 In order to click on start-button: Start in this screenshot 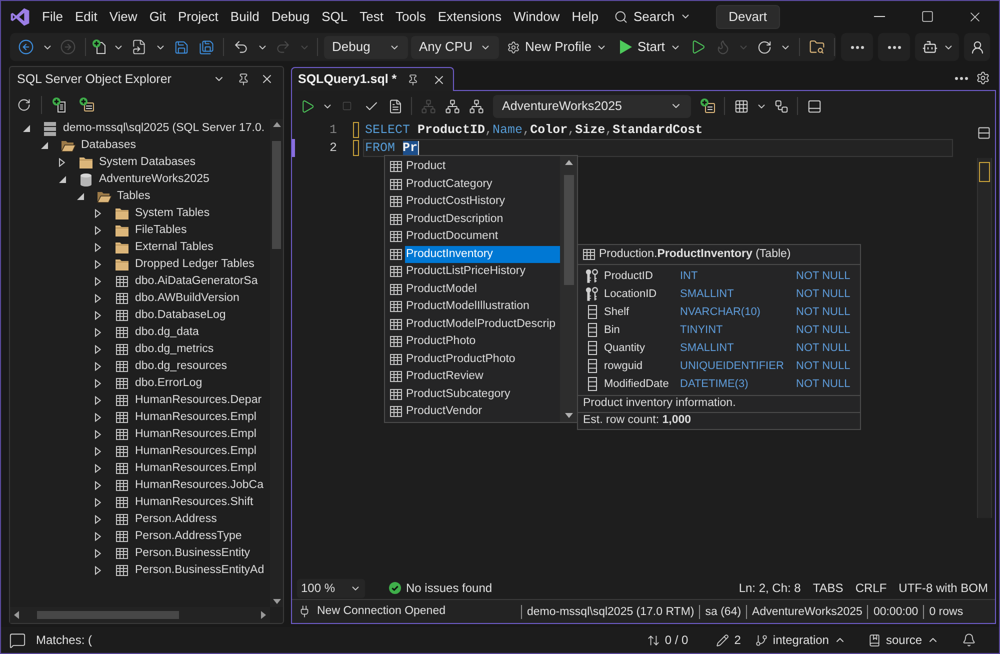, I will do `click(650, 47)`.